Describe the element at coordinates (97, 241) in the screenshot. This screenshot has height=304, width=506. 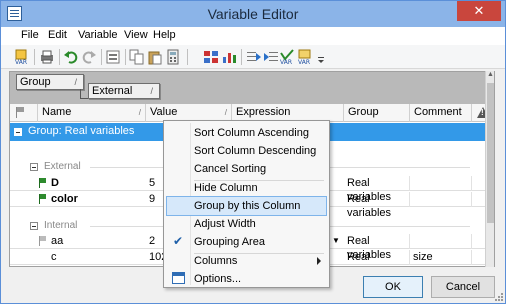
I see `cell-name: aa` at that location.